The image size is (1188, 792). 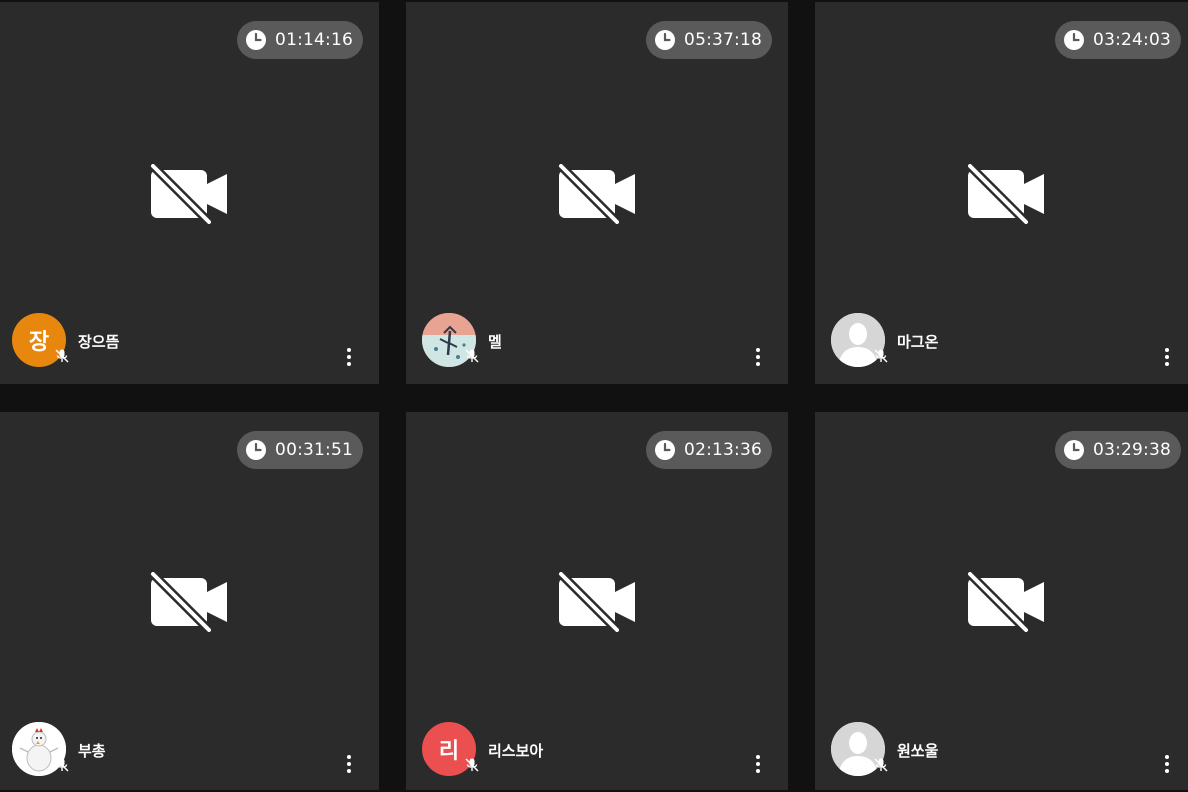 I want to click on timer-badge: 01:14:16, so click(x=300, y=40).